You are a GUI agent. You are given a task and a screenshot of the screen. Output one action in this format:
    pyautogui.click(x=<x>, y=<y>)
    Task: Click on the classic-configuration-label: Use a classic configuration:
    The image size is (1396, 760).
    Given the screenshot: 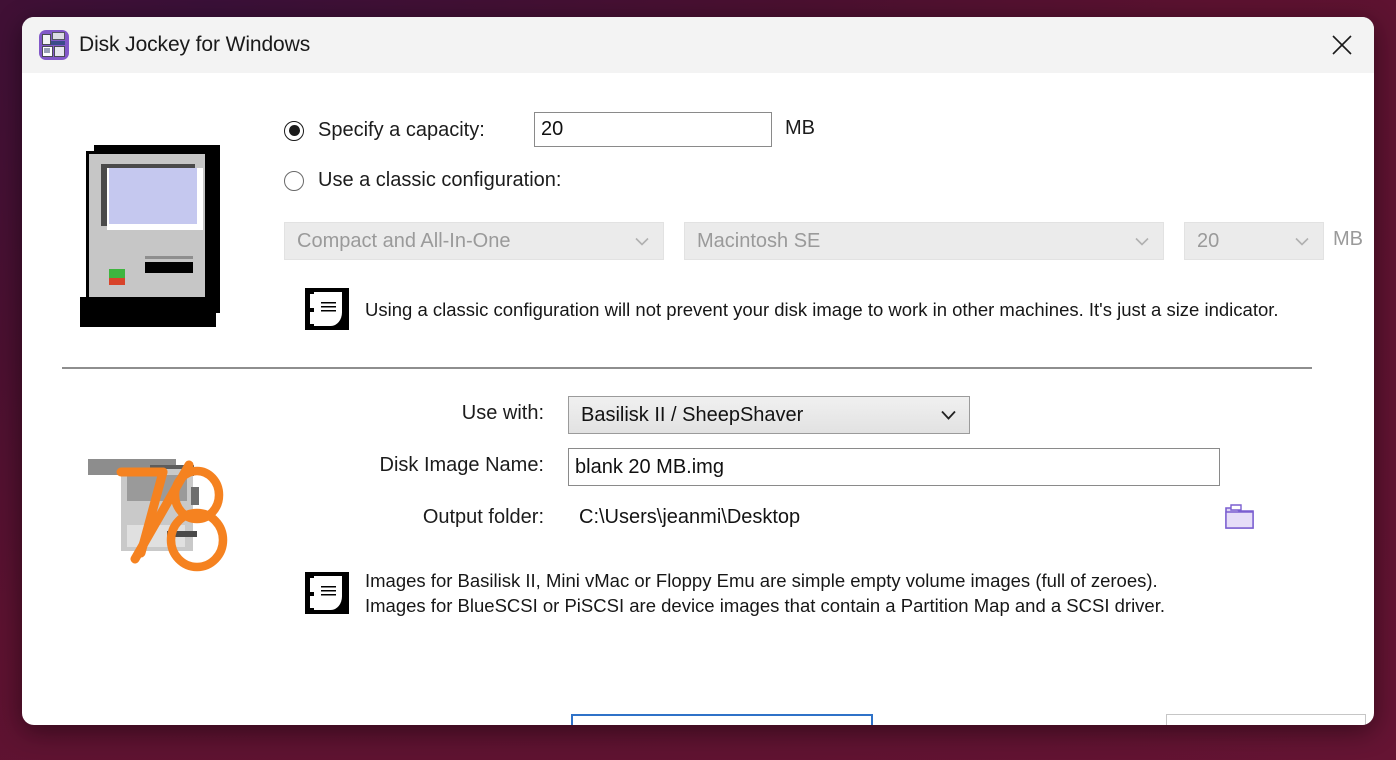 What is the action you would take?
    pyautogui.click(x=440, y=180)
    